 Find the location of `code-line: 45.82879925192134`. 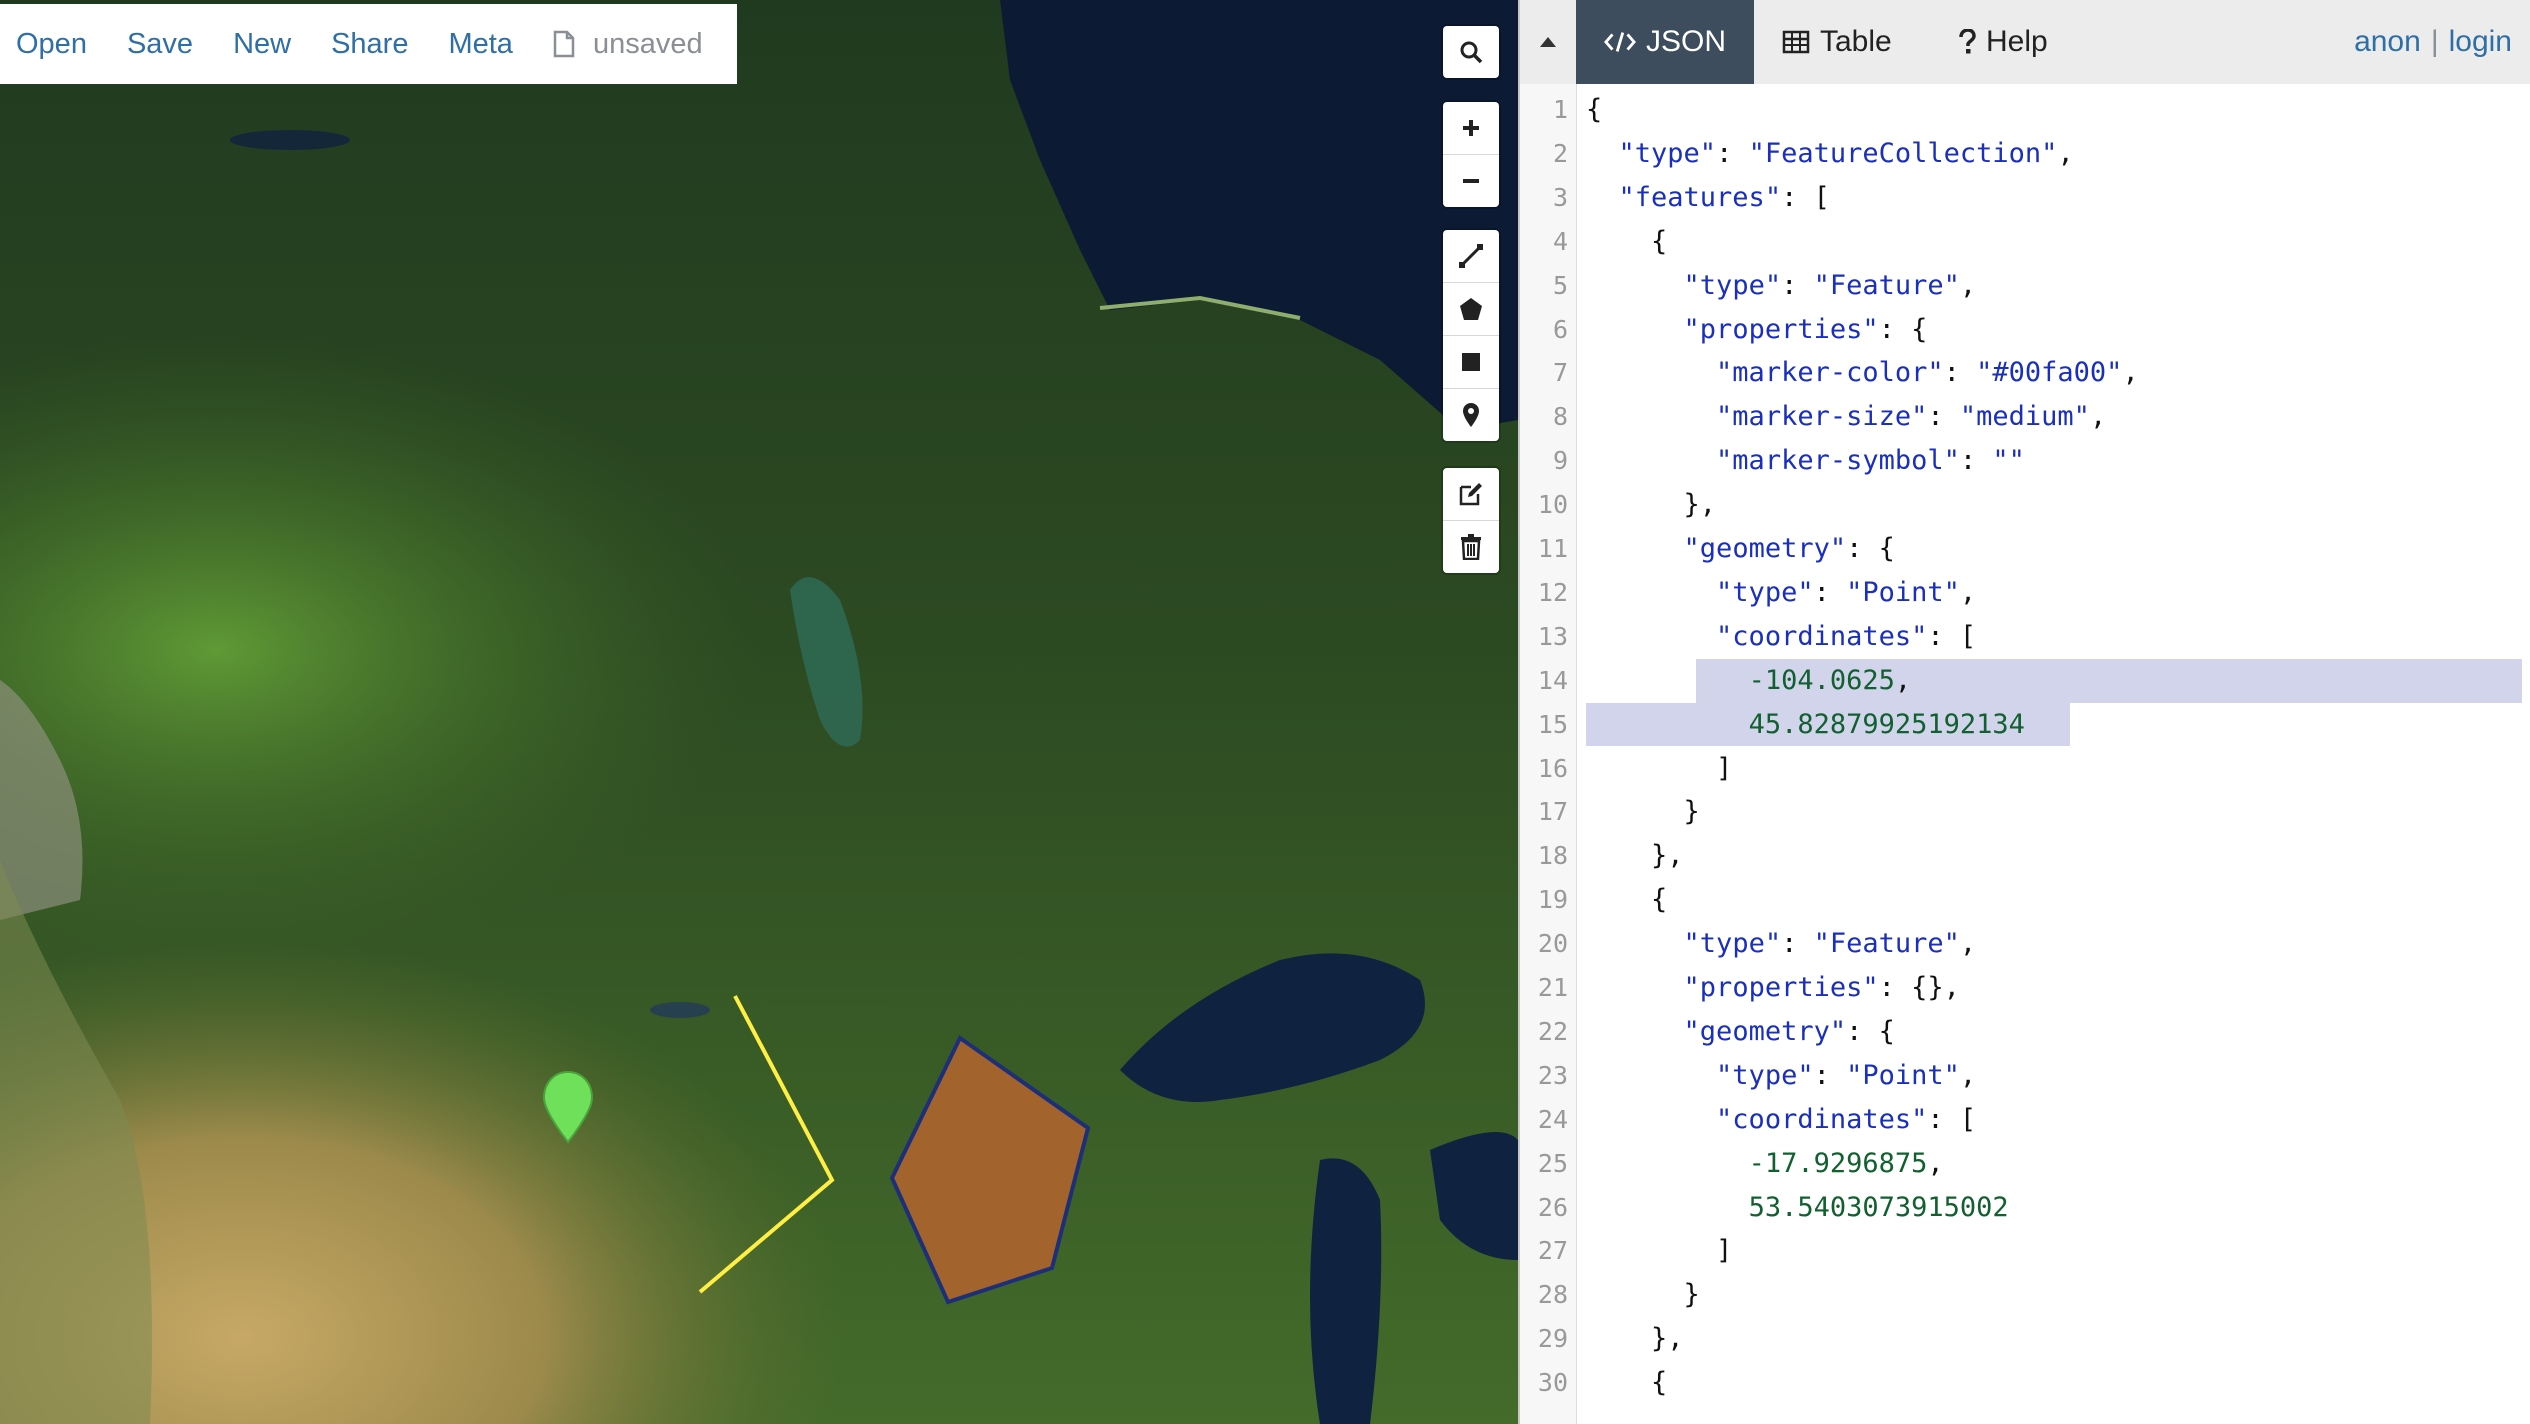

code-line: 45.82879925192134 is located at coordinates (1805, 725).